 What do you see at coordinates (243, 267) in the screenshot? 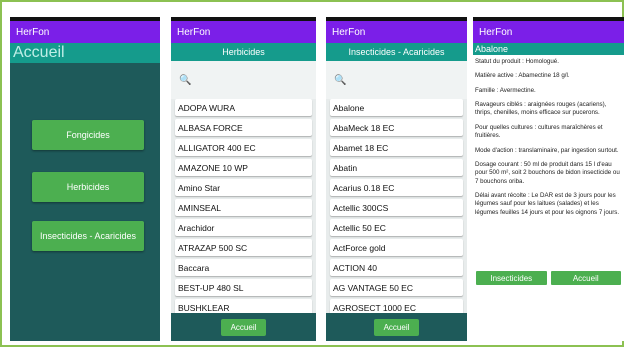
I see `list-item: Baccara` at bounding box center [243, 267].